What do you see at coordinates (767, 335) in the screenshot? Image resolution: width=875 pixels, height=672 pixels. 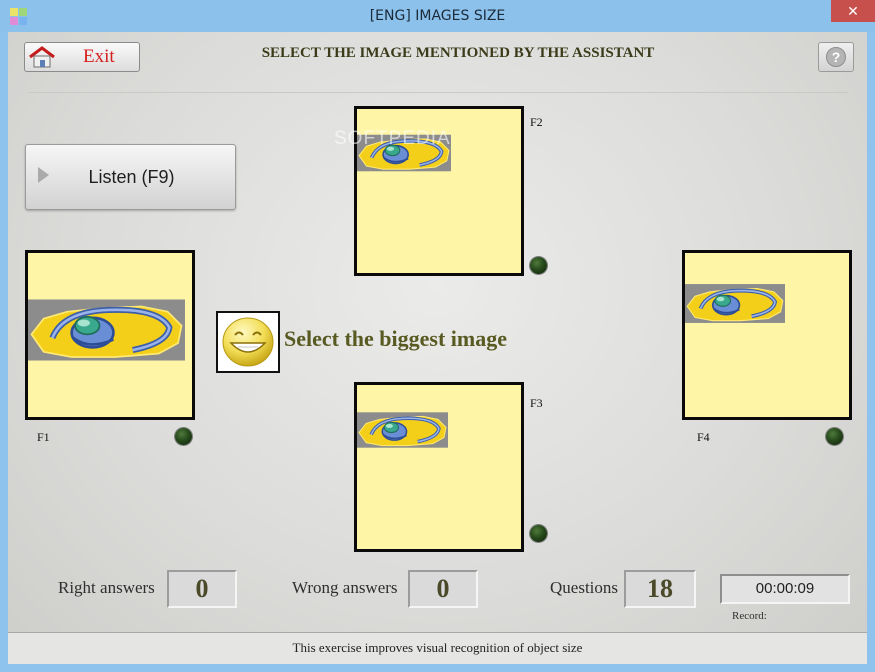 I see `image-card-f4` at bounding box center [767, 335].